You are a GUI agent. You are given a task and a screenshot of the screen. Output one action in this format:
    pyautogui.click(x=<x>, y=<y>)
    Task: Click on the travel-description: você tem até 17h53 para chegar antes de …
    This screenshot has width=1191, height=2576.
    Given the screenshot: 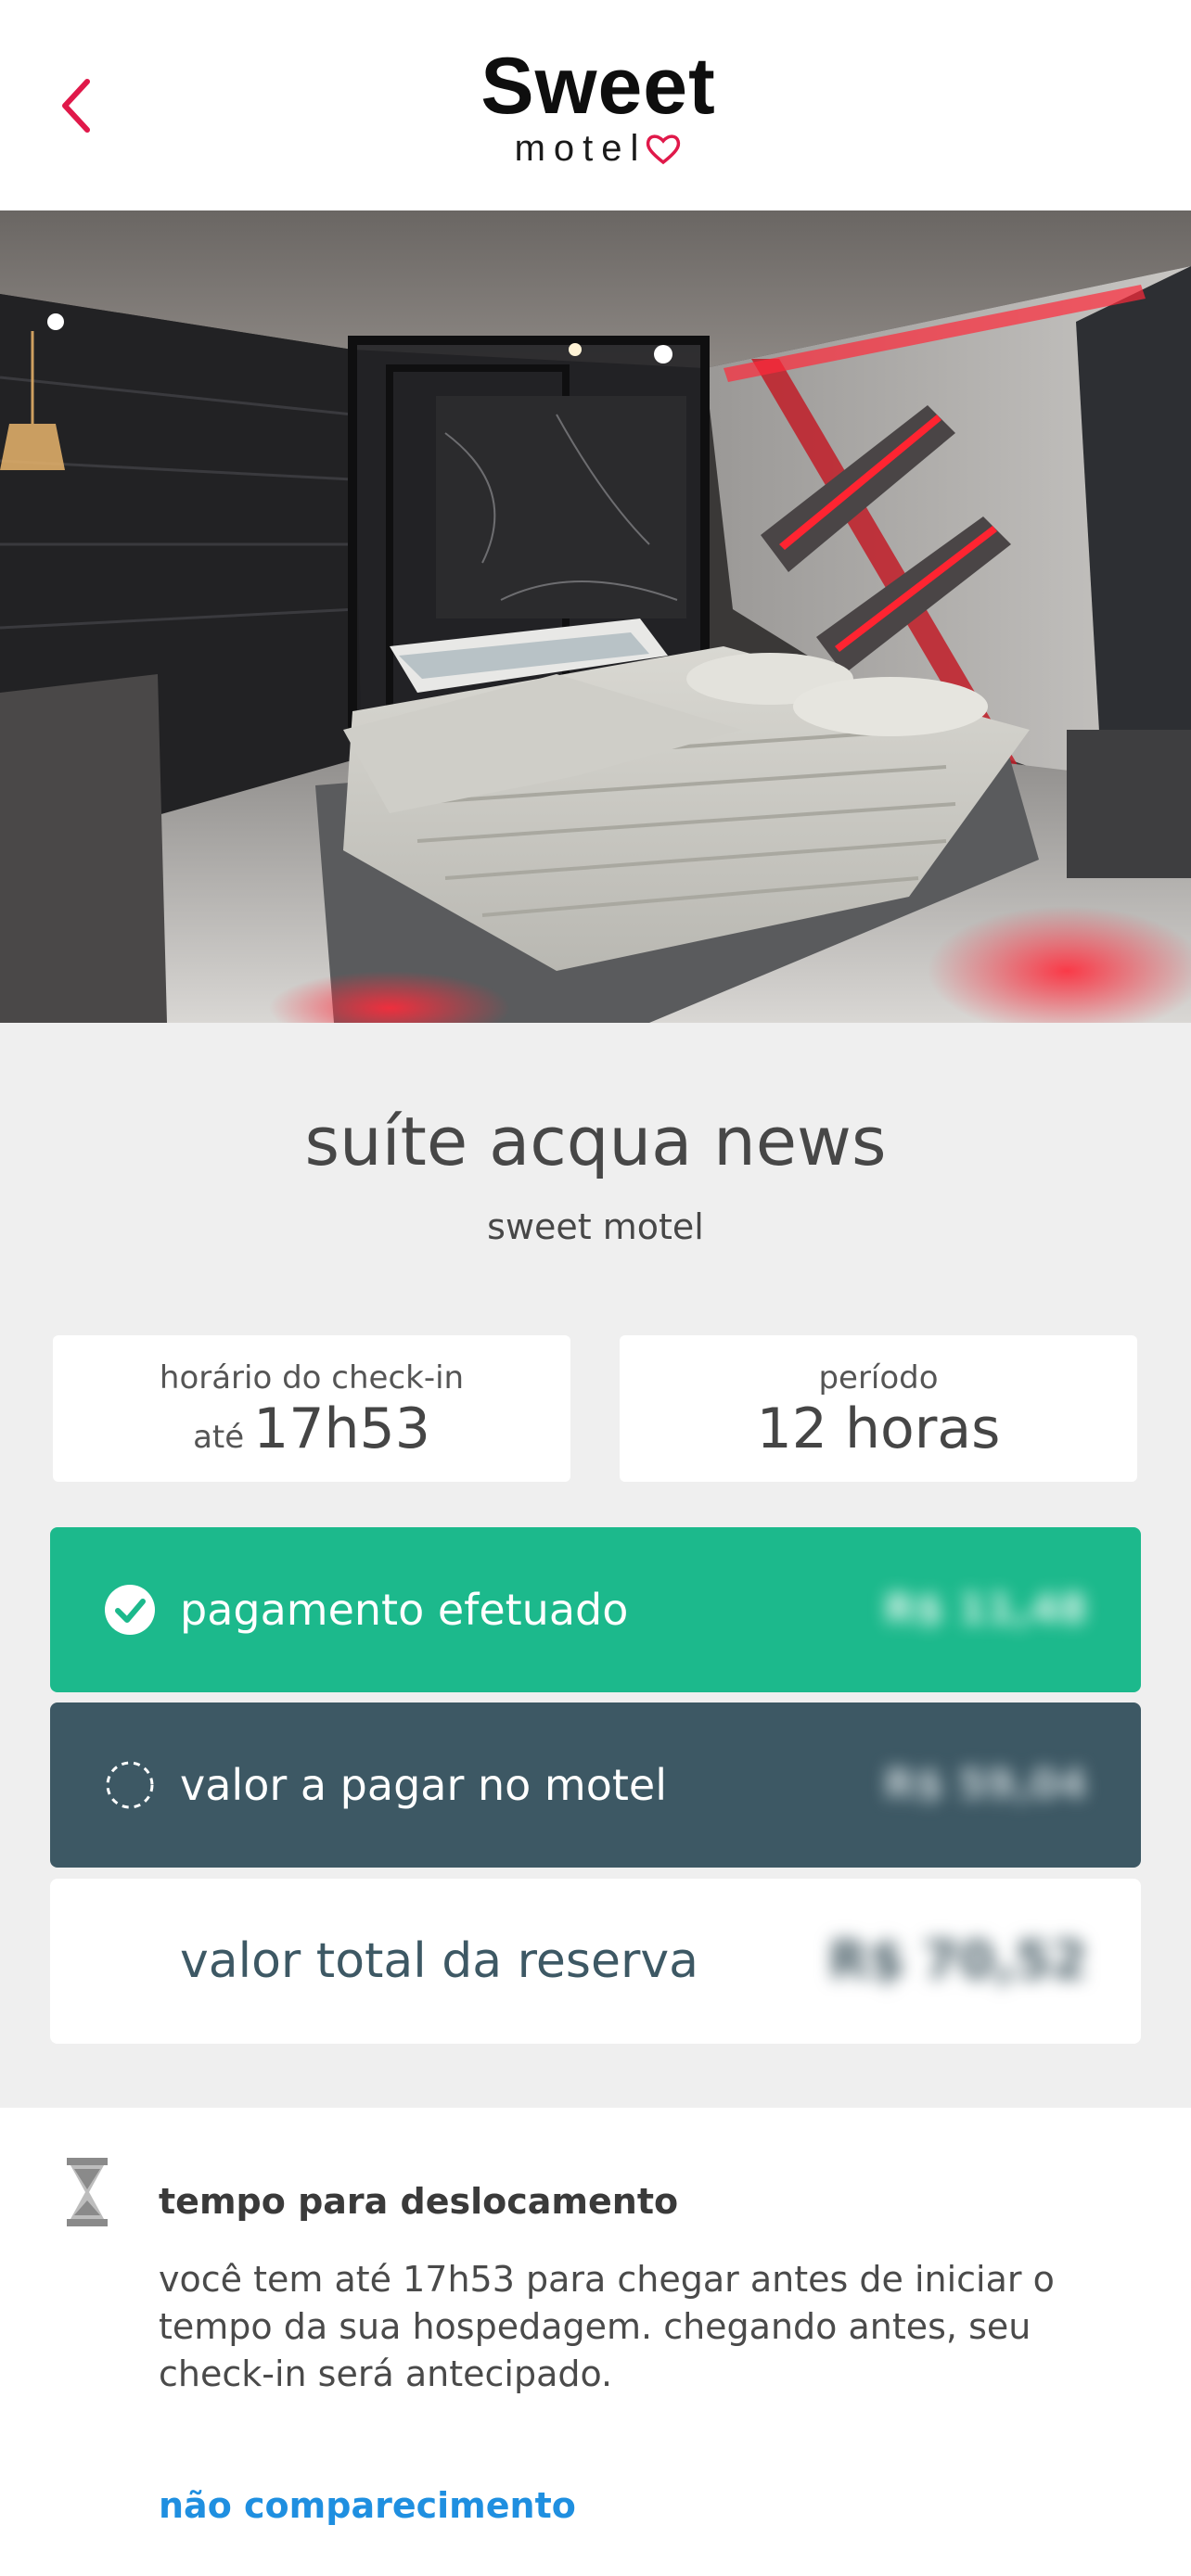 What is the action you would take?
    pyautogui.click(x=607, y=2326)
    